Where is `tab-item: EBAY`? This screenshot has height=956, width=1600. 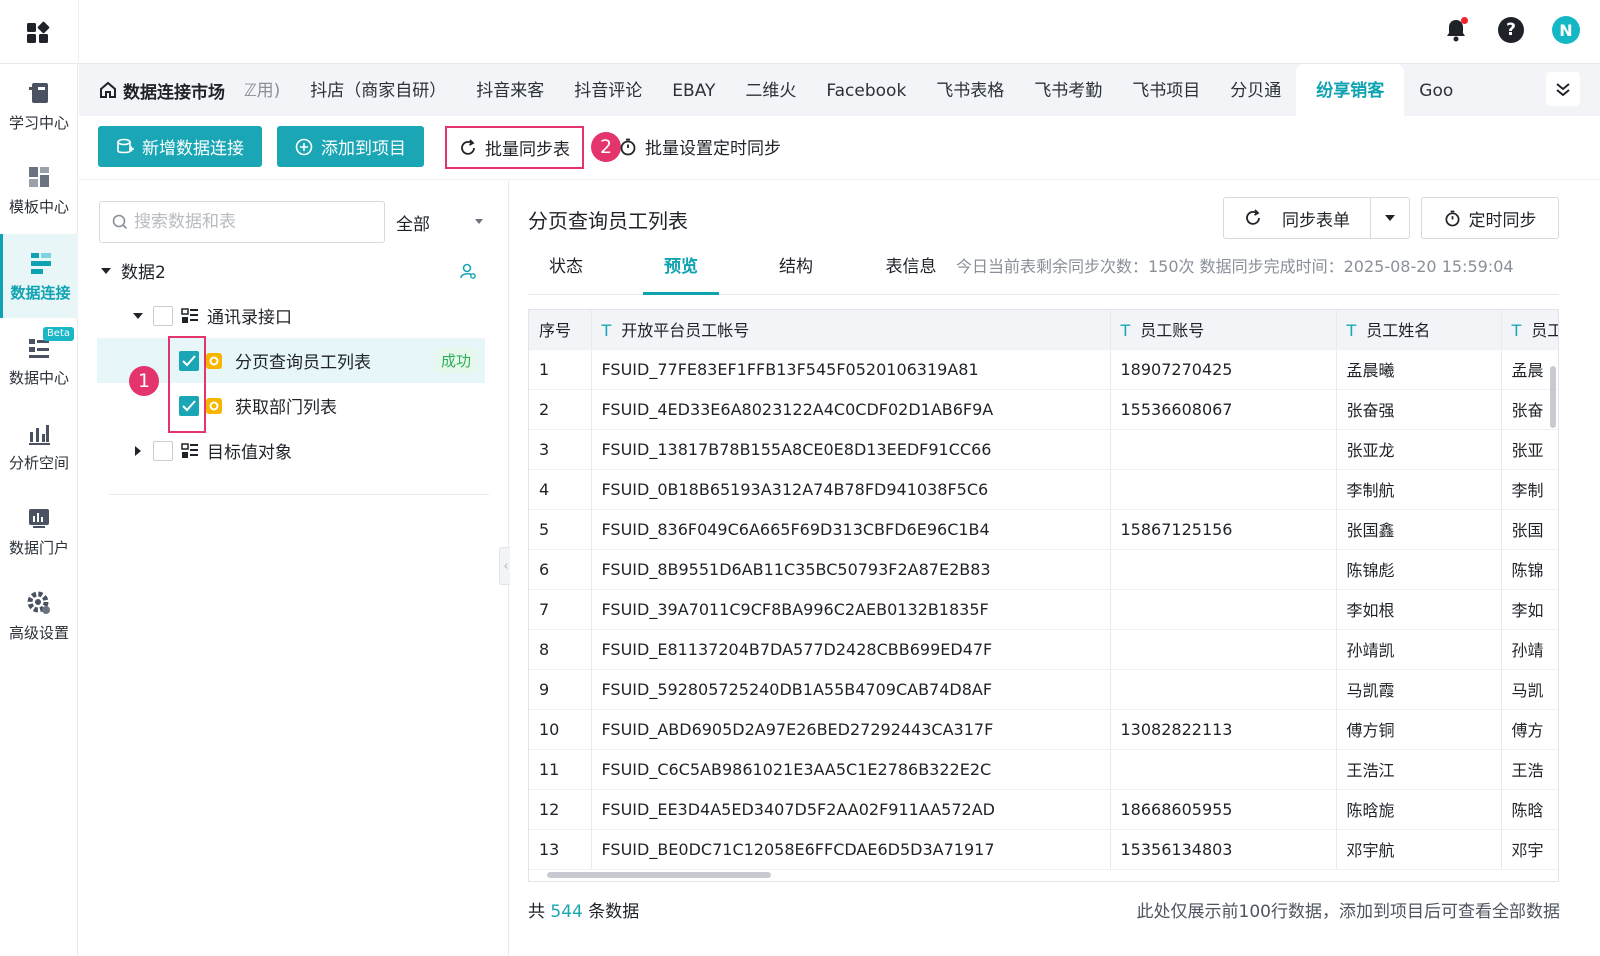 tab-item: EBAY is located at coordinates (693, 90).